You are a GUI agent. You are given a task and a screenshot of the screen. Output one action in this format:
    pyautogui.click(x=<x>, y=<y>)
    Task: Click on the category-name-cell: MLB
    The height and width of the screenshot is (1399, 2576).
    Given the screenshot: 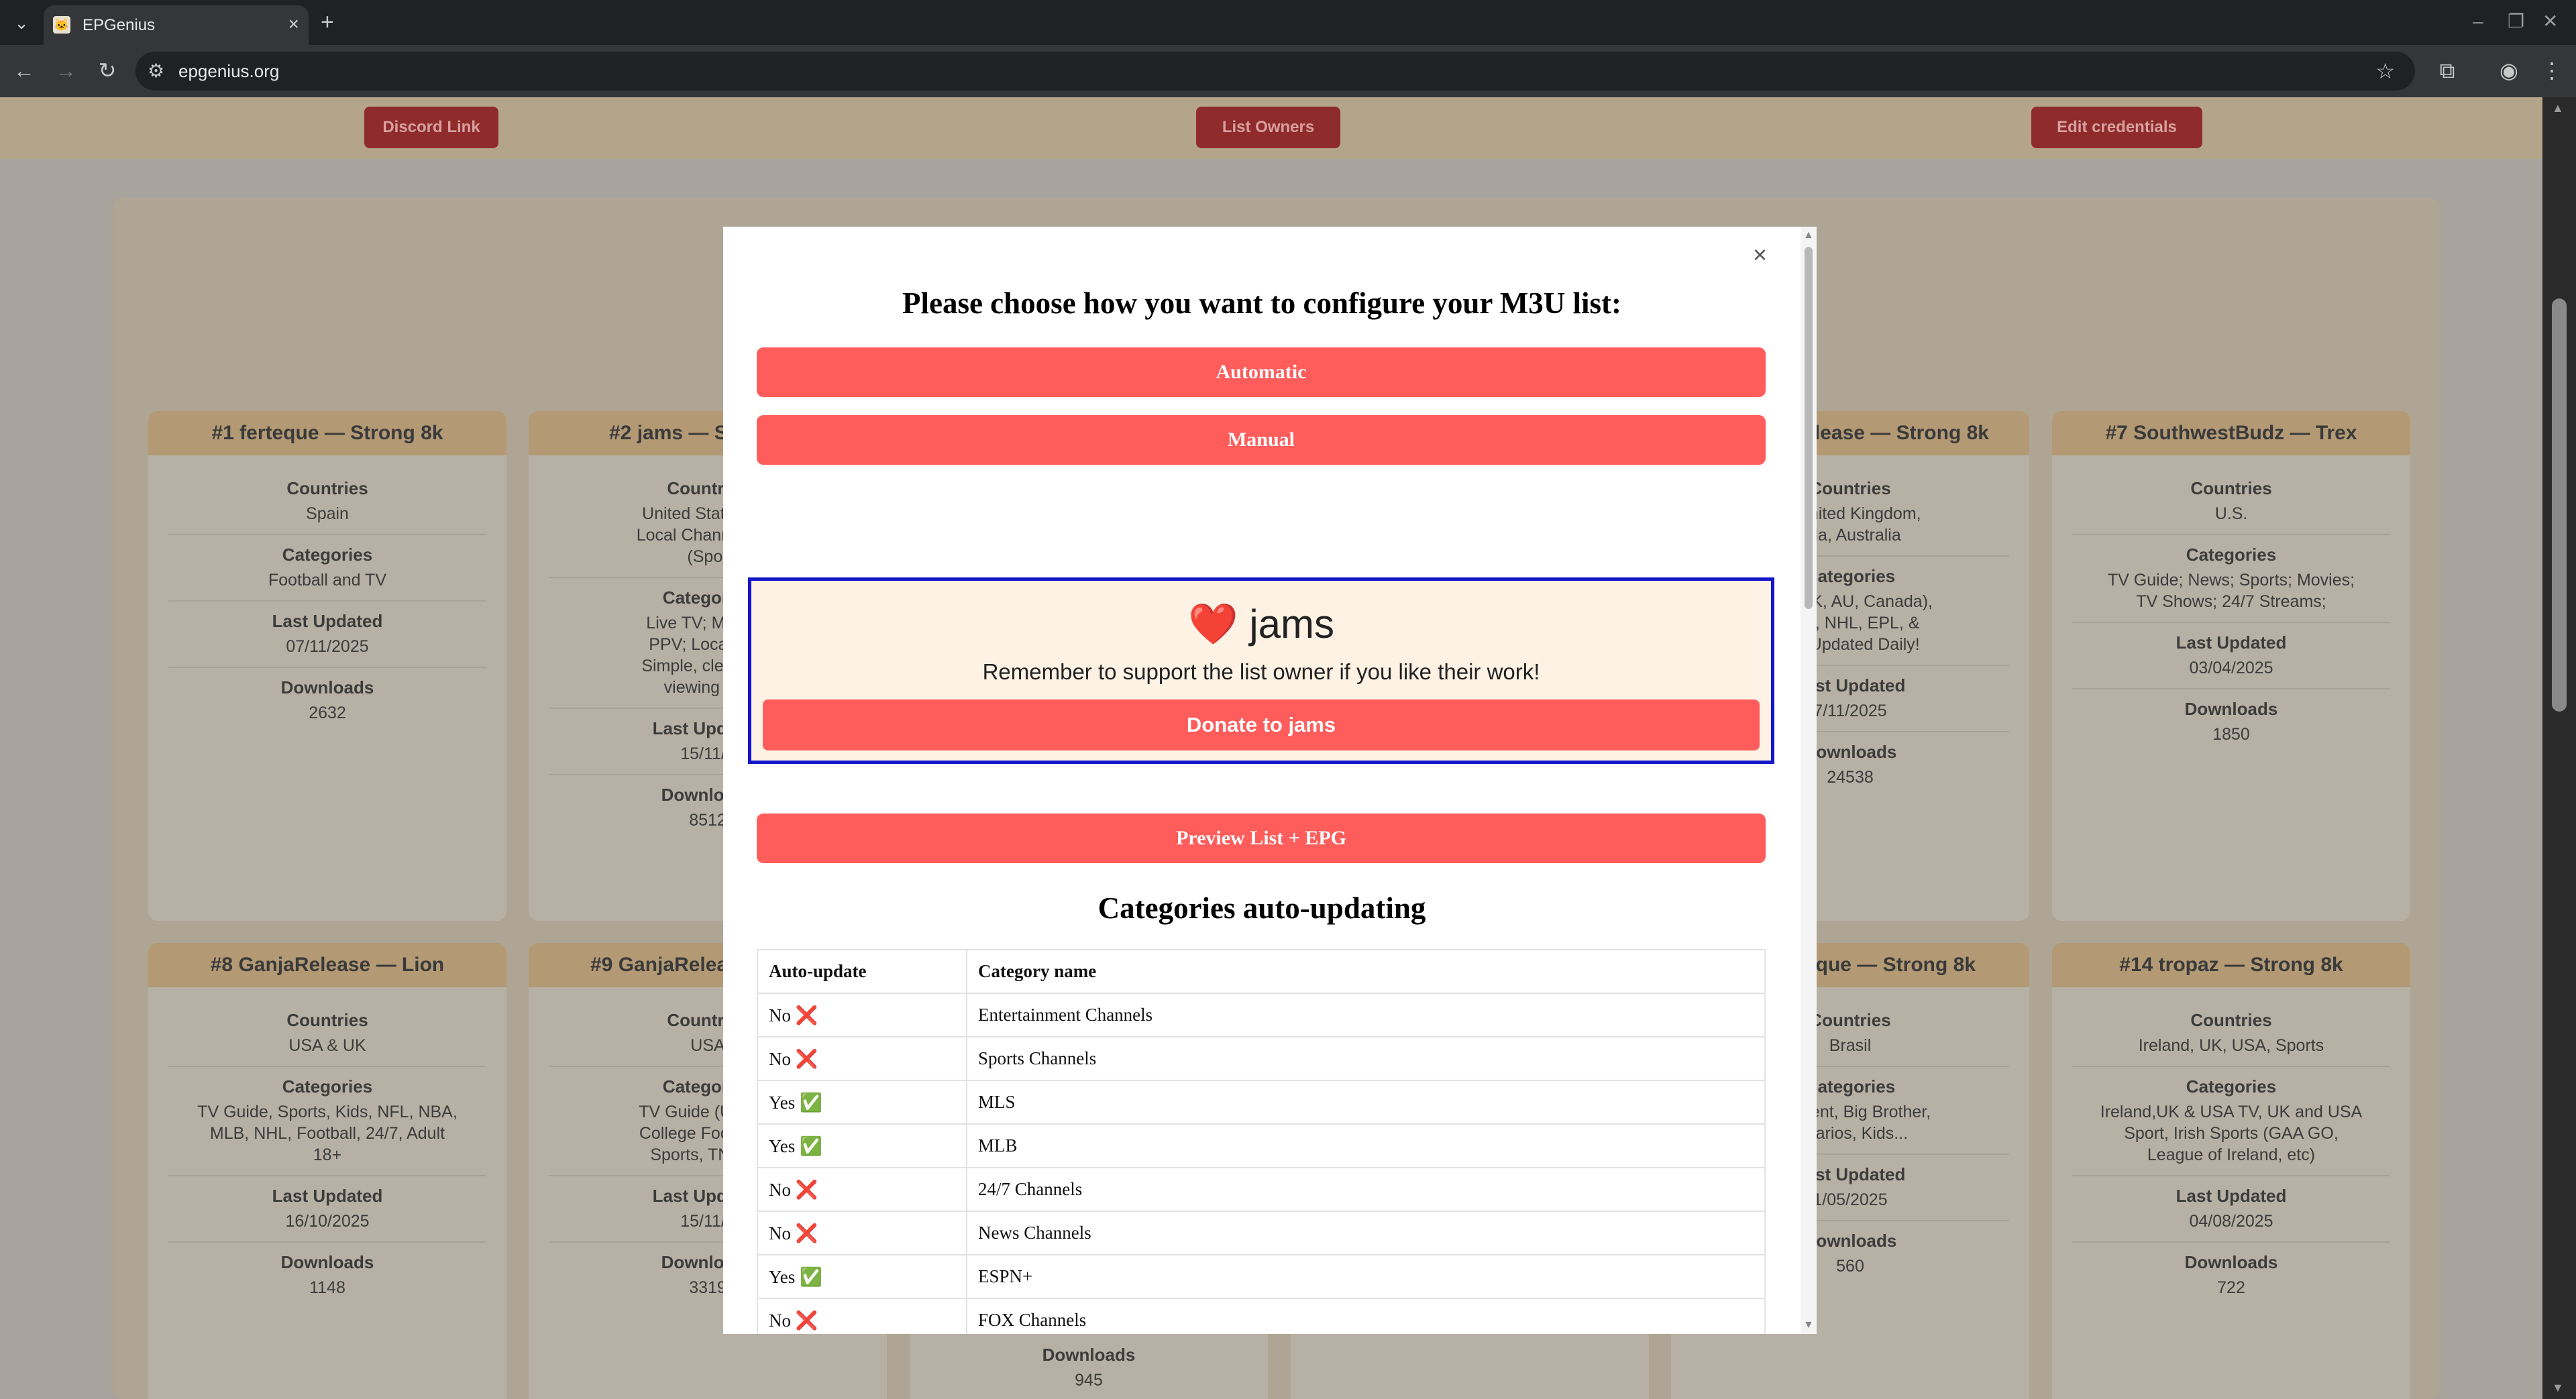 What is the action you would take?
    pyautogui.click(x=1366, y=1145)
    